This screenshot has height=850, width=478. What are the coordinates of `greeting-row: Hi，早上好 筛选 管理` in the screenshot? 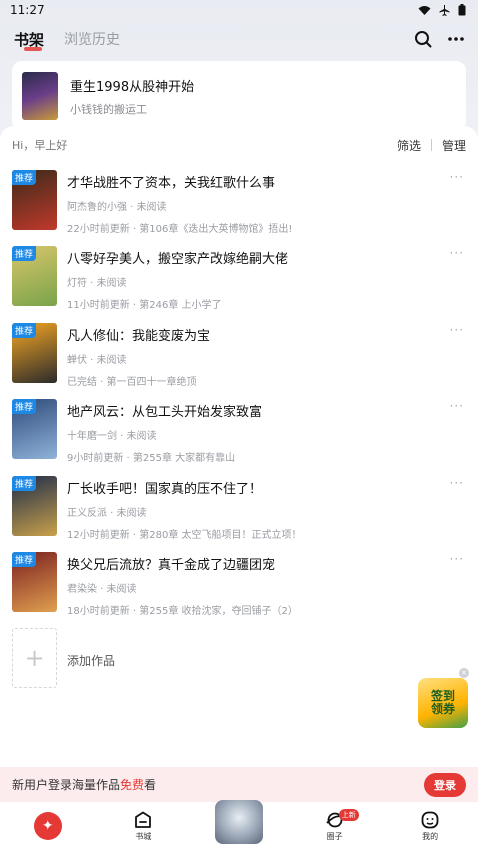 It's located at (239, 145).